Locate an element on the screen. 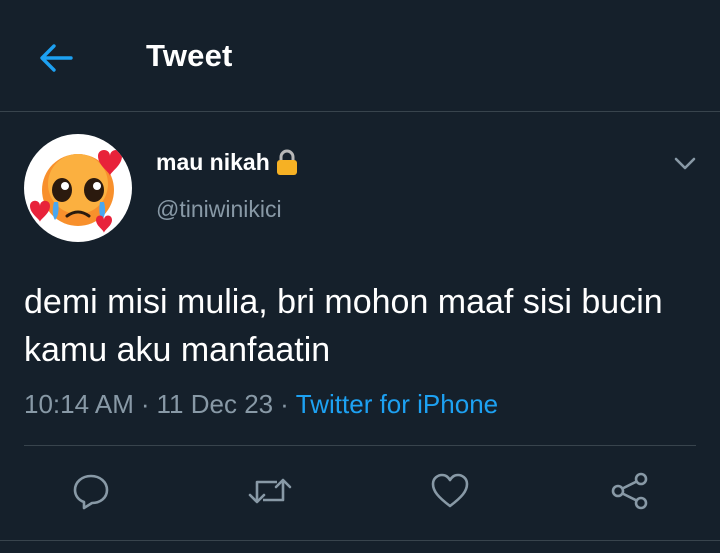 Image resolution: width=720 pixels, height=553 pixels. chevron-down-icon is located at coordinates (685, 163).